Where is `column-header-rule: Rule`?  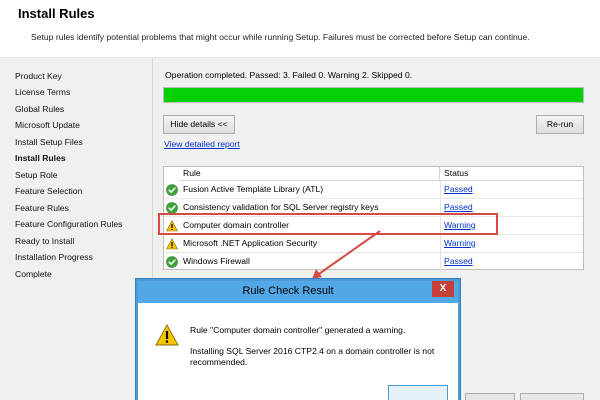 column-header-rule: Rule is located at coordinates (309, 174).